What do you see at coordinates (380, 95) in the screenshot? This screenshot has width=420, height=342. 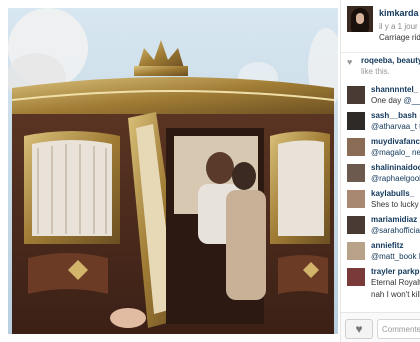 I see `comment-item: shannnntel_ One day @__n` at bounding box center [380, 95].